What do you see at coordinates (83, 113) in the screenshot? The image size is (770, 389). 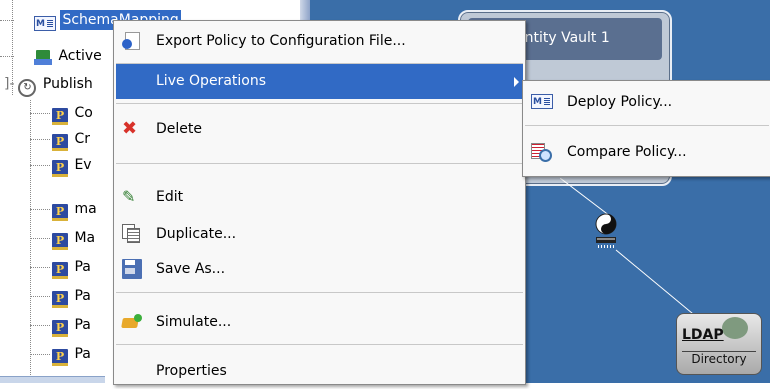 I see `tree-item-label: Co` at bounding box center [83, 113].